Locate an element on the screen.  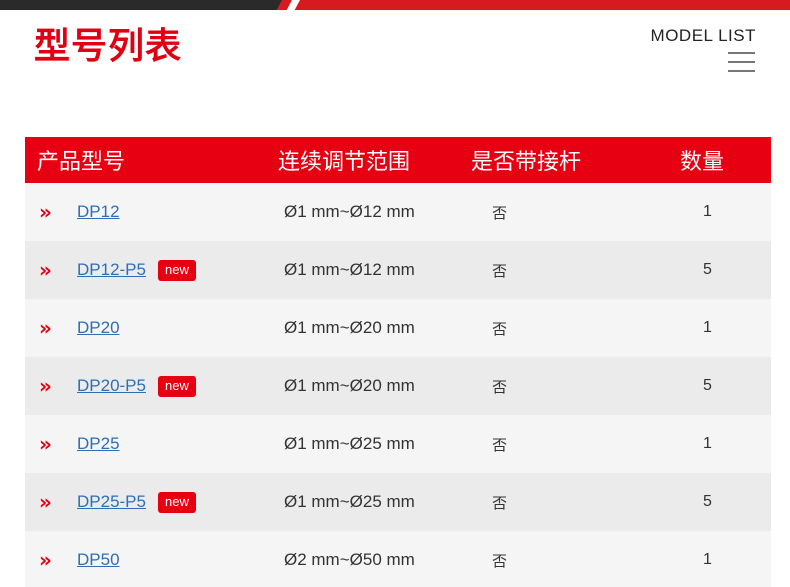
table-row: » DP25-P5 new Ø1 mm~Ø25 mm 否 5 is located at coordinates (398, 502).